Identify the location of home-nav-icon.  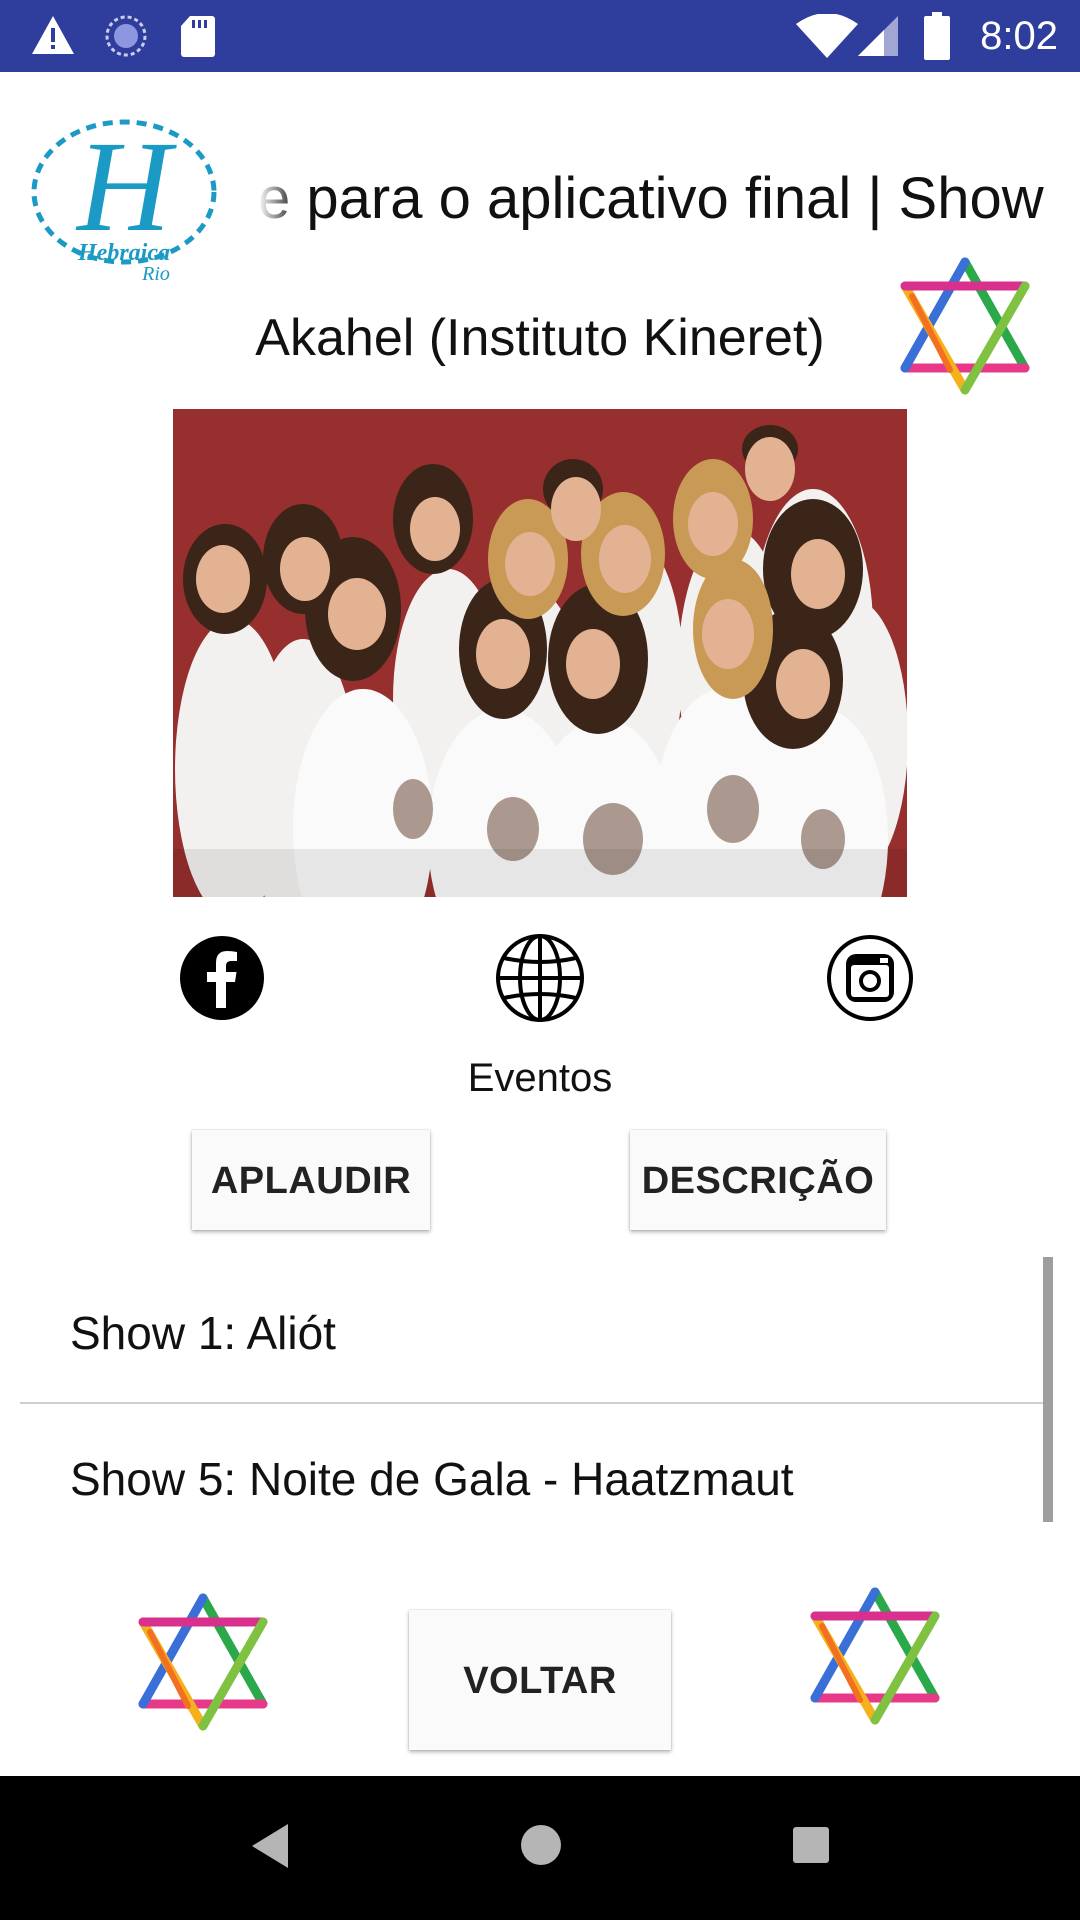
(541, 1845).